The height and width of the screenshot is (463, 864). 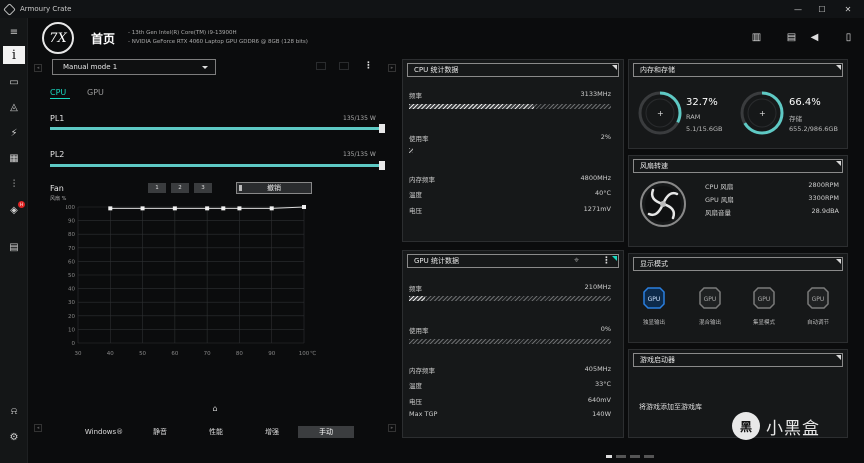 What do you see at coordinates (191, 283) in the screenshot?
I see `fan-curve-chart: 100908070605040302010030 40 50 60 70 80 90 100 ℃` at bounding box center [191, 283].